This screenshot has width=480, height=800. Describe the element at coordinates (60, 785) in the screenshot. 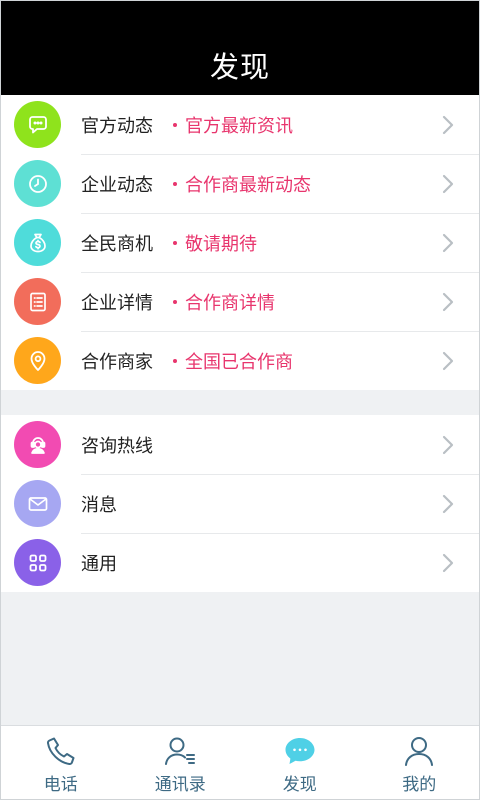

I see `tab-label: 电话` at that location.